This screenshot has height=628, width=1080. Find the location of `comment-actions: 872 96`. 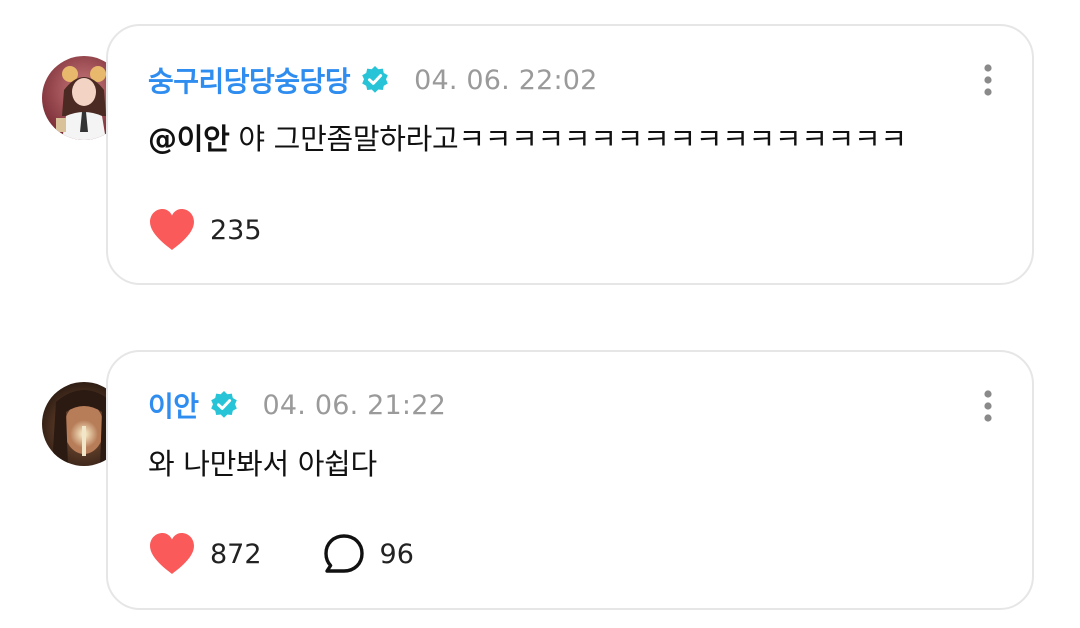

comment-actions: 872 96 is located at coordinates (281, 554).